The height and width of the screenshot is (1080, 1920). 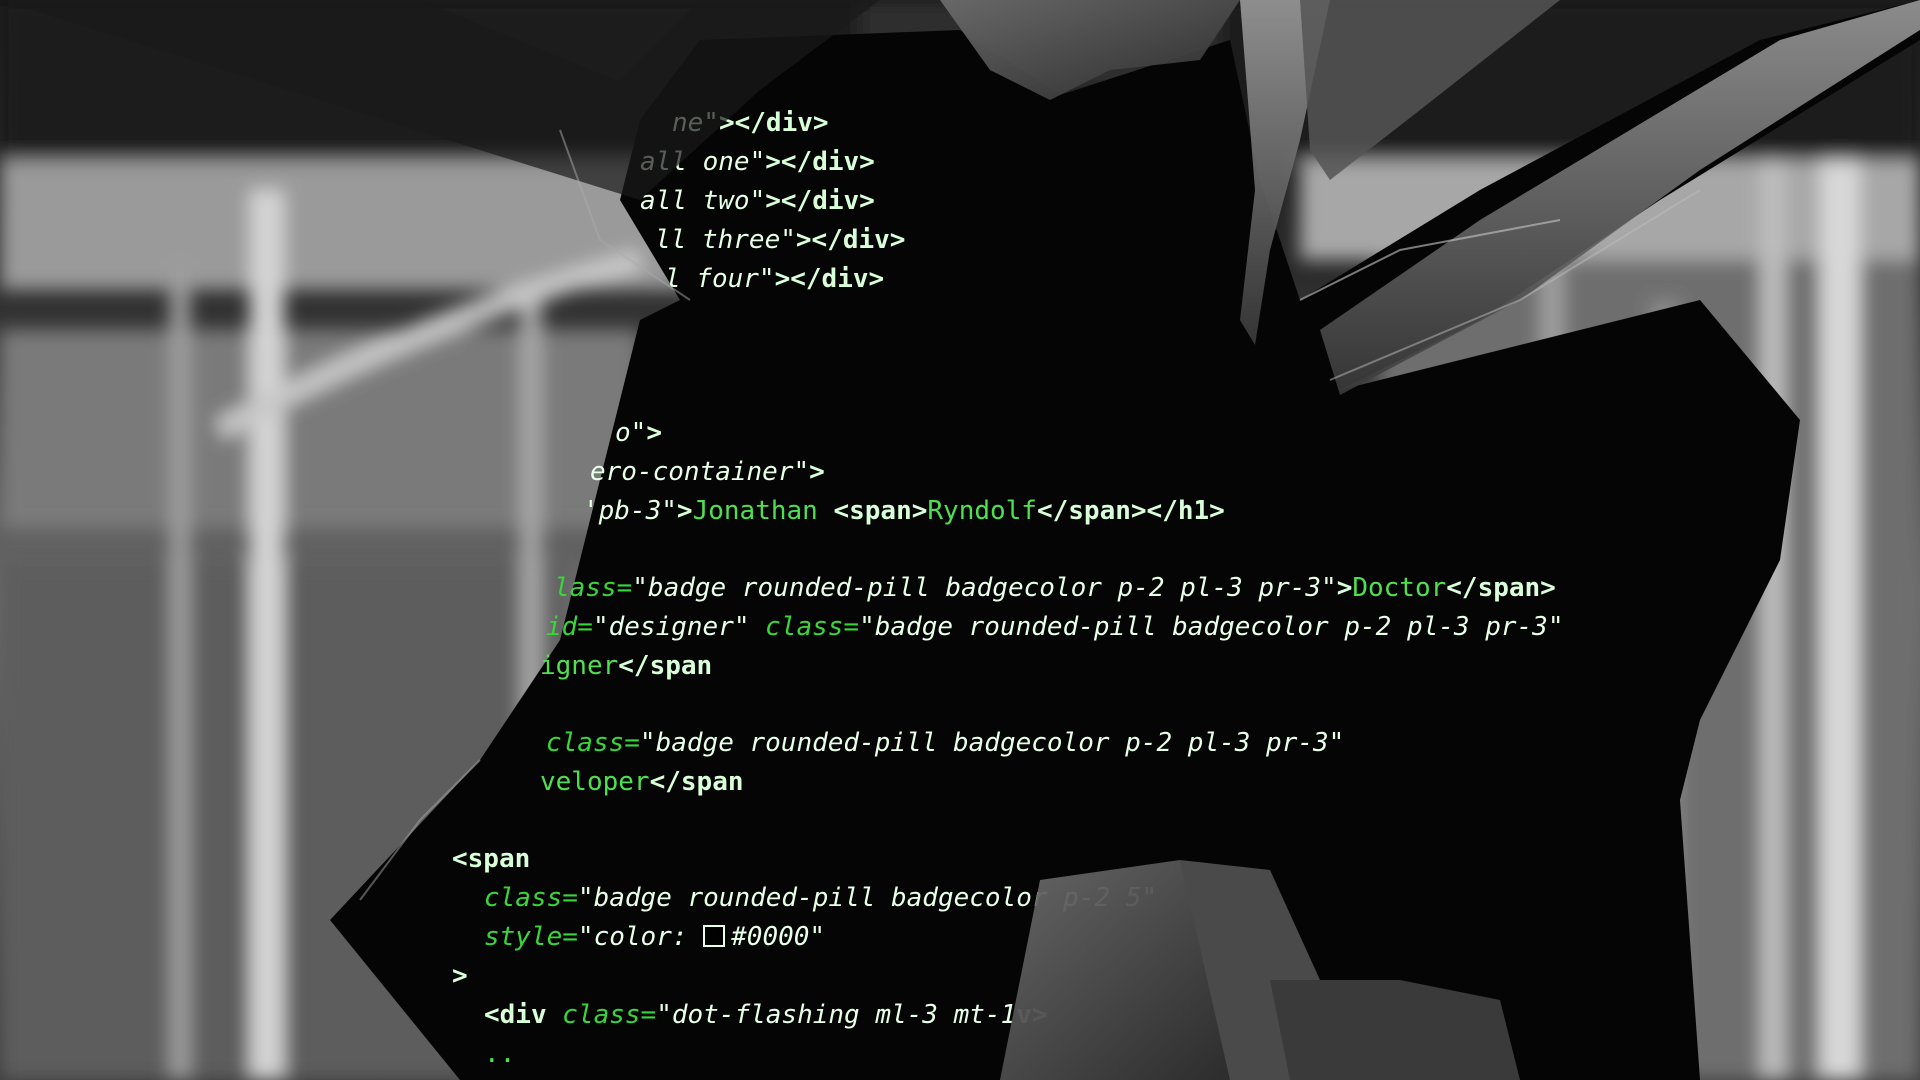 I want to click on code-line: ne"></div>, so click(x=750, y=123).